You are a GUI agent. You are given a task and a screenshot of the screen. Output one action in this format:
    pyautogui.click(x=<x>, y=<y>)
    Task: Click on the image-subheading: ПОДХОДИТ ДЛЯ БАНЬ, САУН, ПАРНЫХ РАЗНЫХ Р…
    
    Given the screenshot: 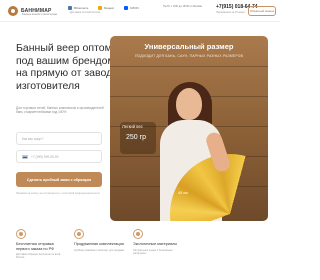 What is the action you would take?
    pyautogui.click(x=189, y=56)
    